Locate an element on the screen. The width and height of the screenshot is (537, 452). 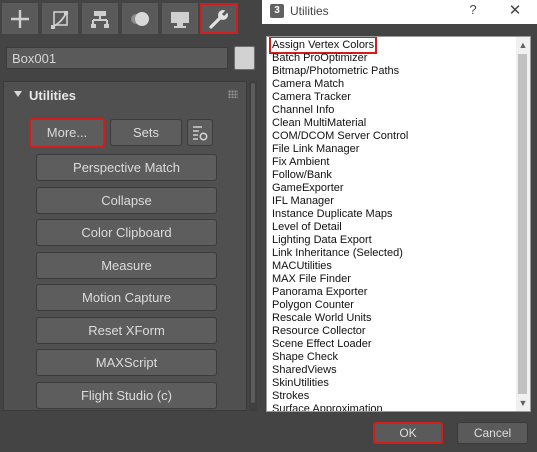
list-scrollbar: ▲ ▼ is located at coordinates (523, 224).